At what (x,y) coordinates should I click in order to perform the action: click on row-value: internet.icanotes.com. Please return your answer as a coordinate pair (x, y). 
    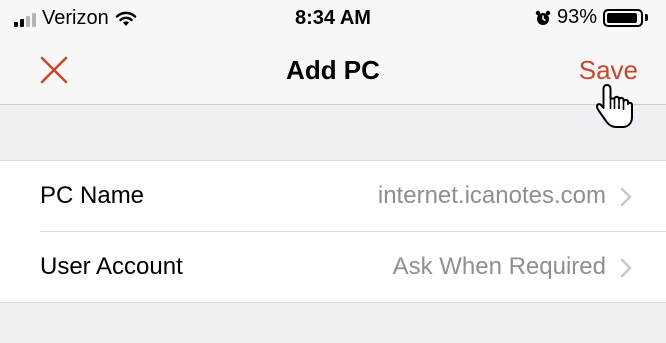
    Looking at the image, I should click on (491, 195).